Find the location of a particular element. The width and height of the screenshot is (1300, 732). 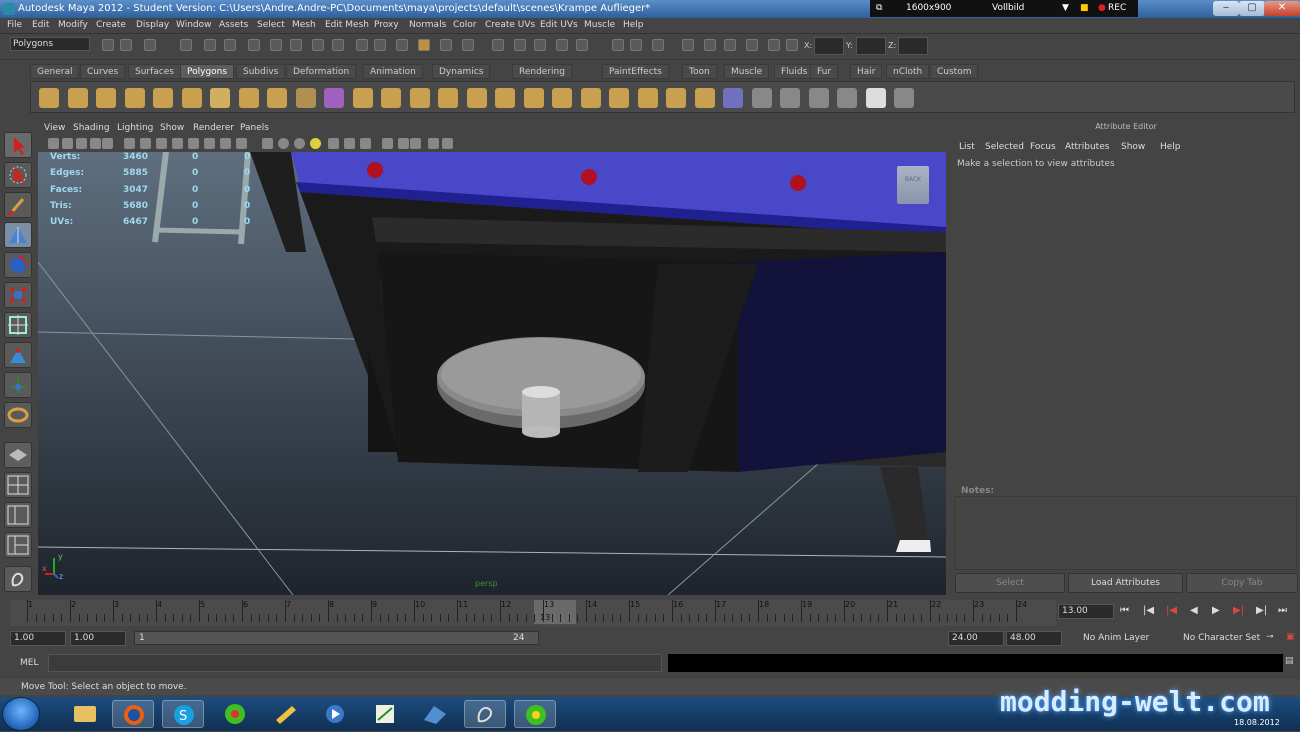

go-to-end-icon: ⏭ is located at coordinates (1282, 610).